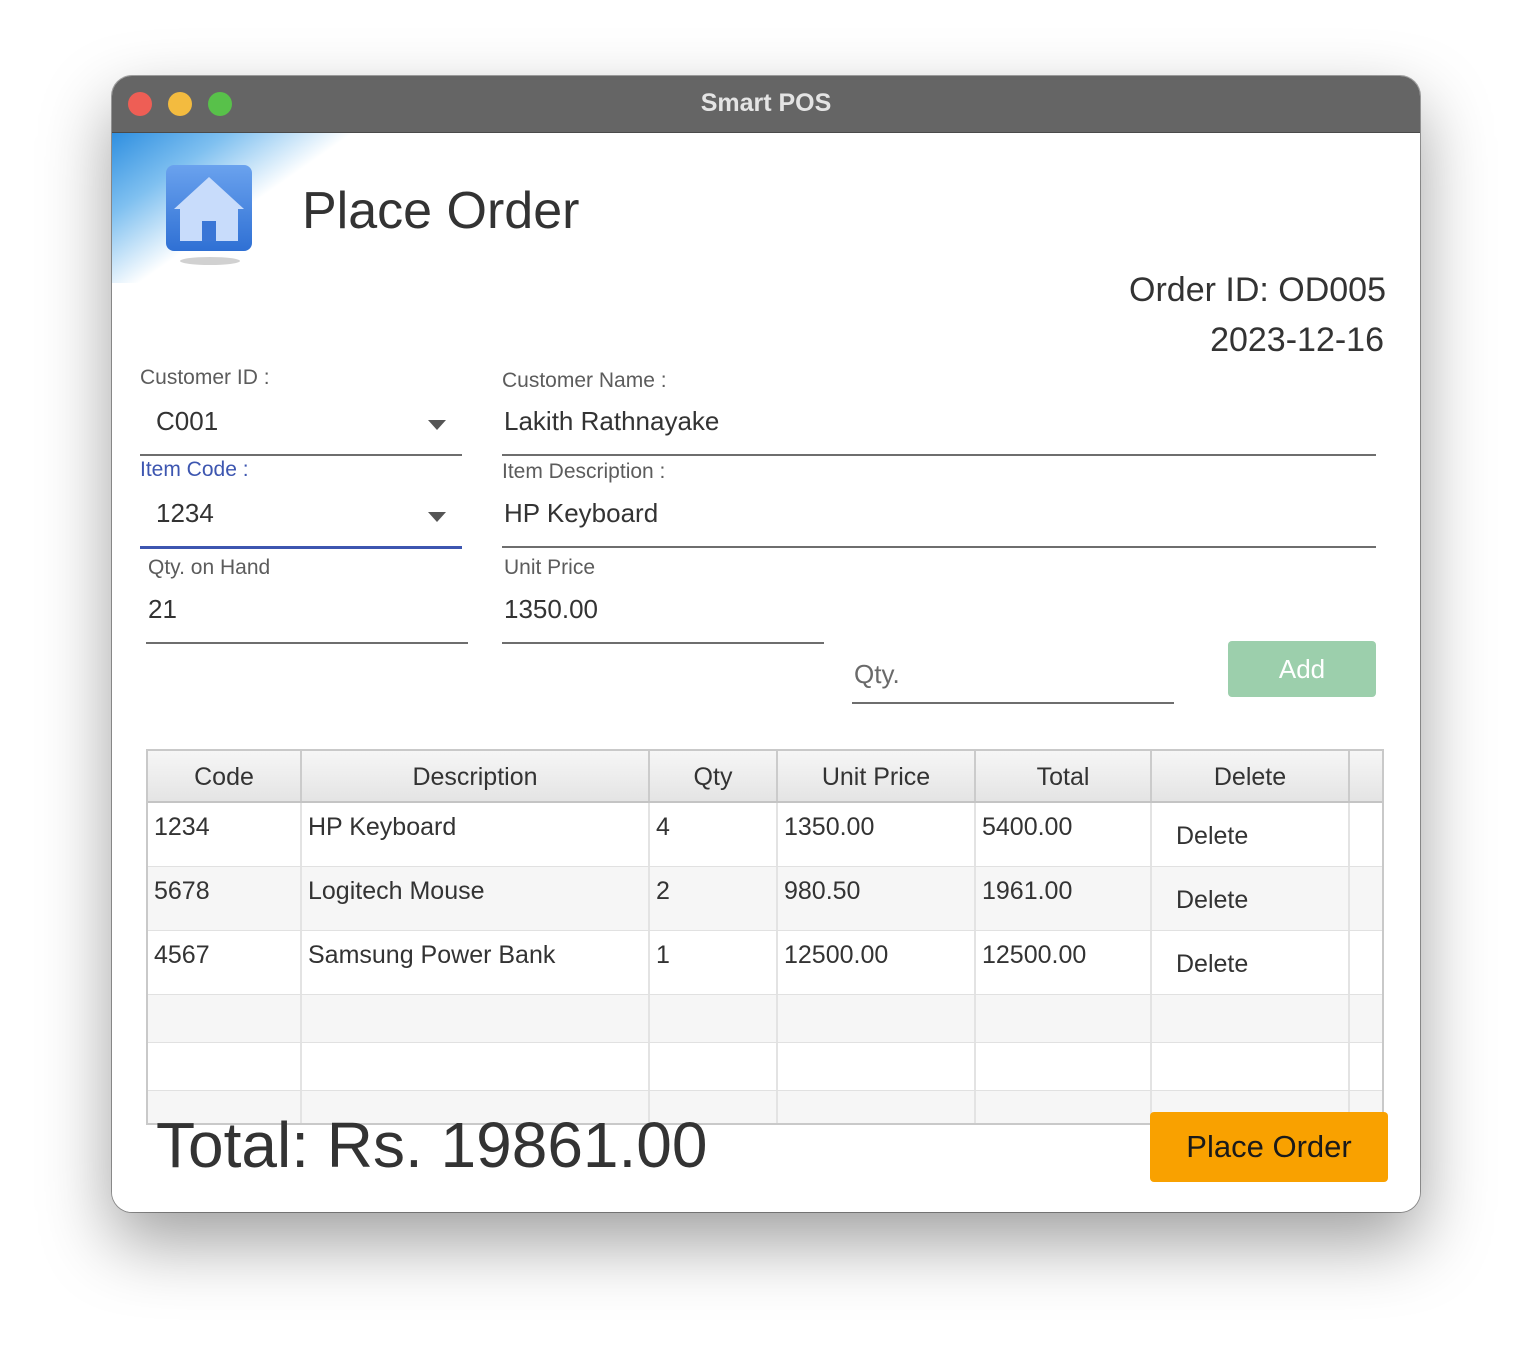 The image size is (1532, 1360). What do you see at coordinates (714, 962) in the screenshot?
I see `cell-qty: 1` at bounding box center [714, 962].